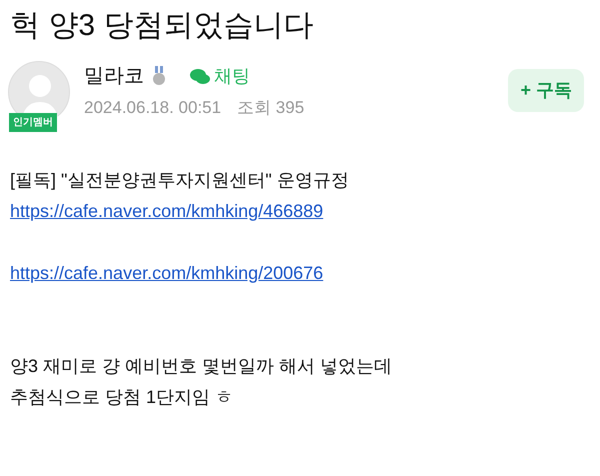  Describe the element at coordinates (162, 26) in the screenshot. I see `post-title: 헉 양3 당첨되었습니다` at that location.